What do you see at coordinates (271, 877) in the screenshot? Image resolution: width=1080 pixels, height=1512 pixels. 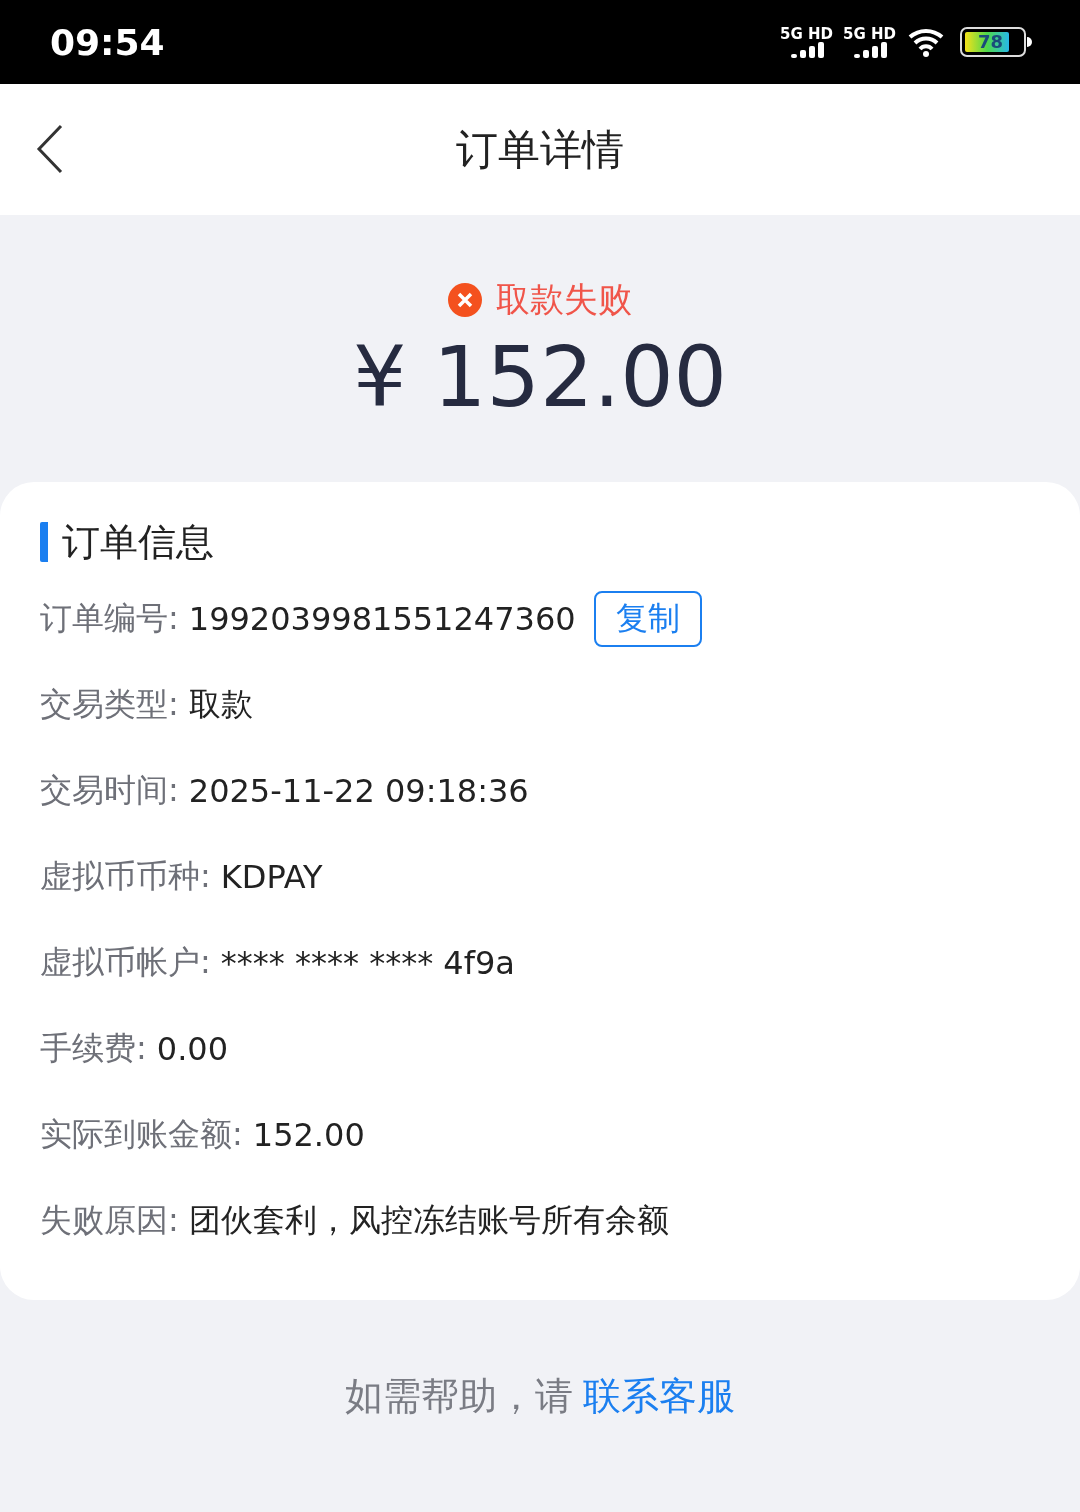 I see `field-value: KDPAY` at bounding box center [271, 877].